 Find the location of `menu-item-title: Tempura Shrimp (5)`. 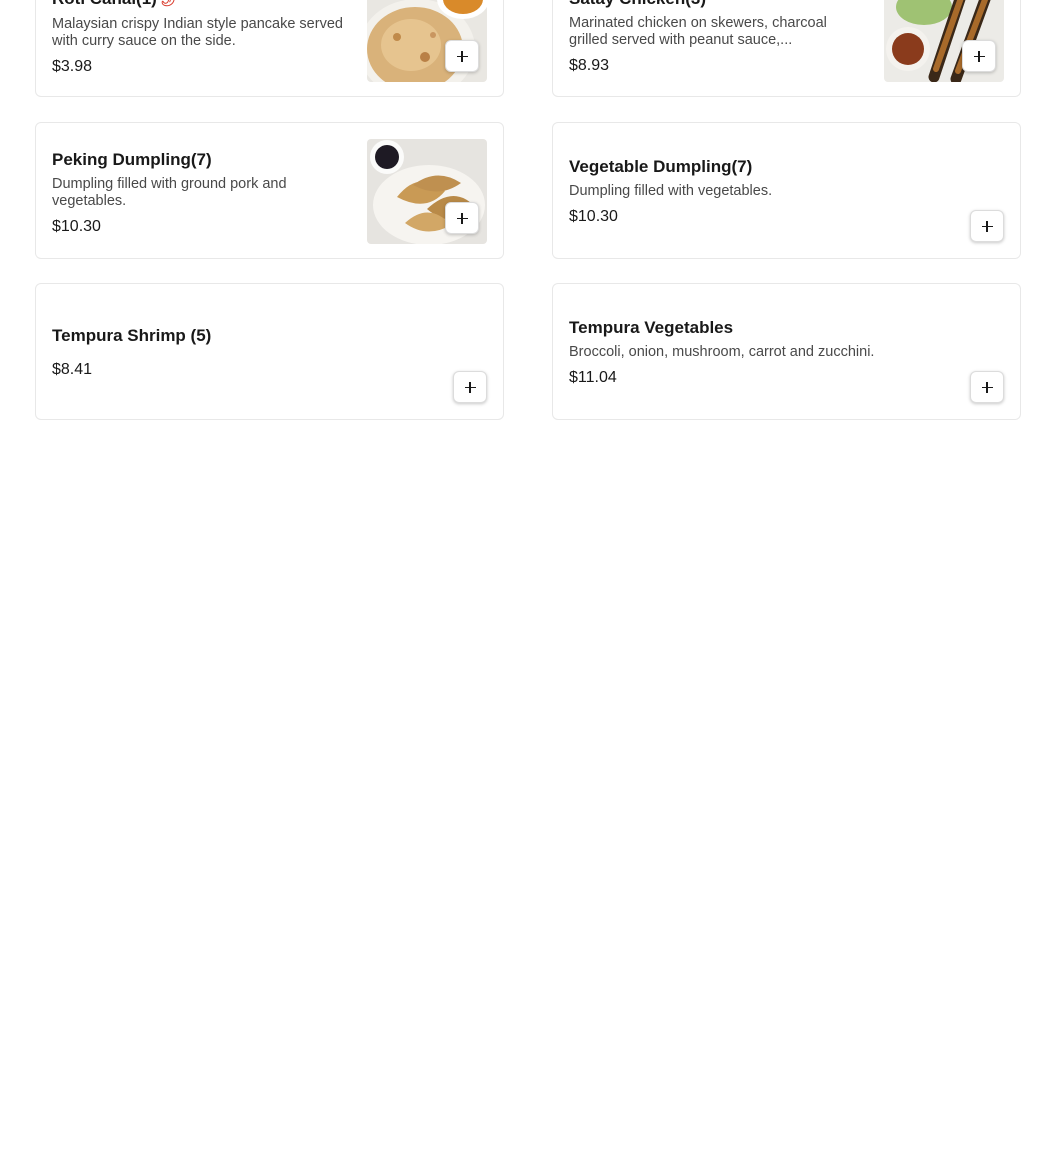

menu-item-title: Tempura Shrimp (5) is located at coordinates (132, 335).